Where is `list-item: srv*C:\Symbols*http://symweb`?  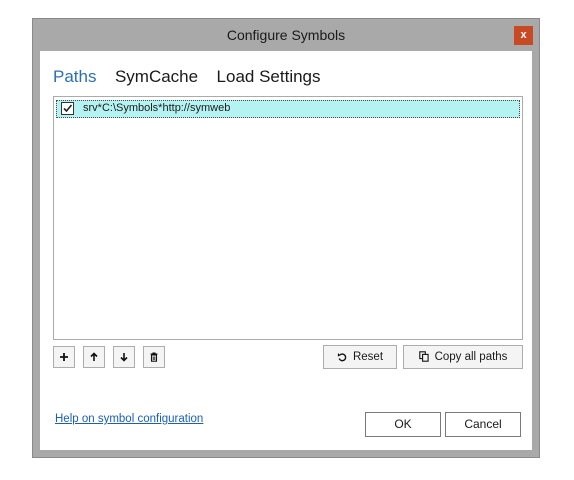 list-item: srv*C:\Symbols*http://symweb is located at coordinates (288, 109).